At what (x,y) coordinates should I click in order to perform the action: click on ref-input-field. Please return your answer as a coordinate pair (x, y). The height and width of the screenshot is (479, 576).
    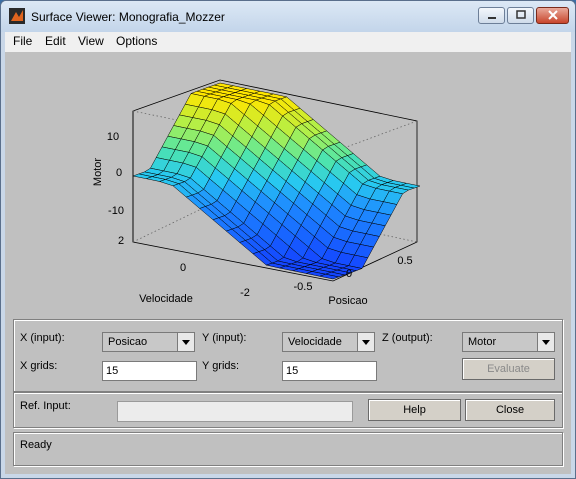
    Looking at the image, I should click on (235, 411).